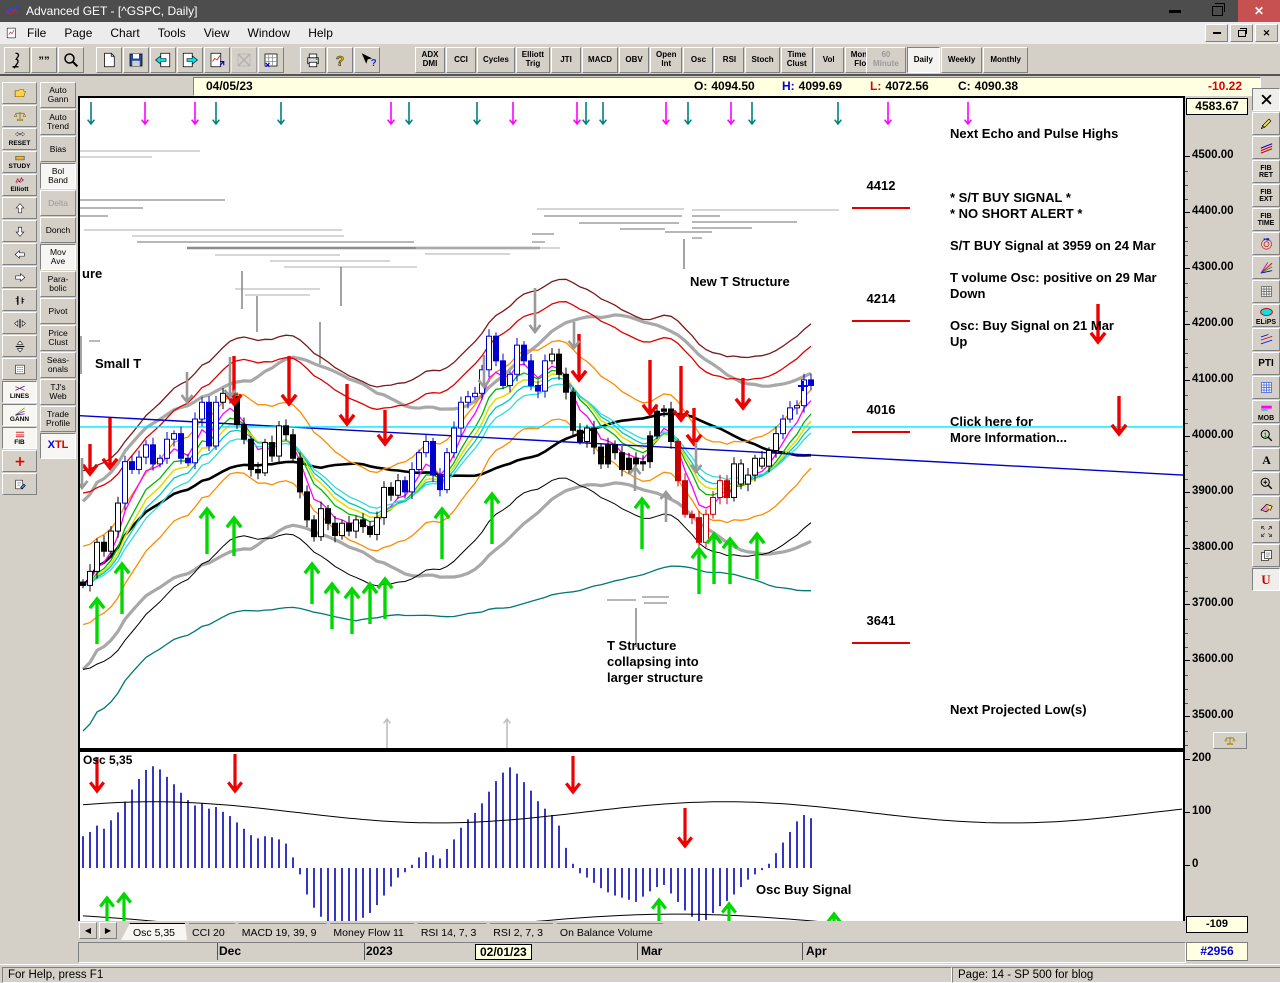 Image resolution: width=1280 pixels, height=983 pixels. What do you see at coordinates (19, 93) in the screenshot?
I see `open-chart-button` at bounding box center [19, 93].